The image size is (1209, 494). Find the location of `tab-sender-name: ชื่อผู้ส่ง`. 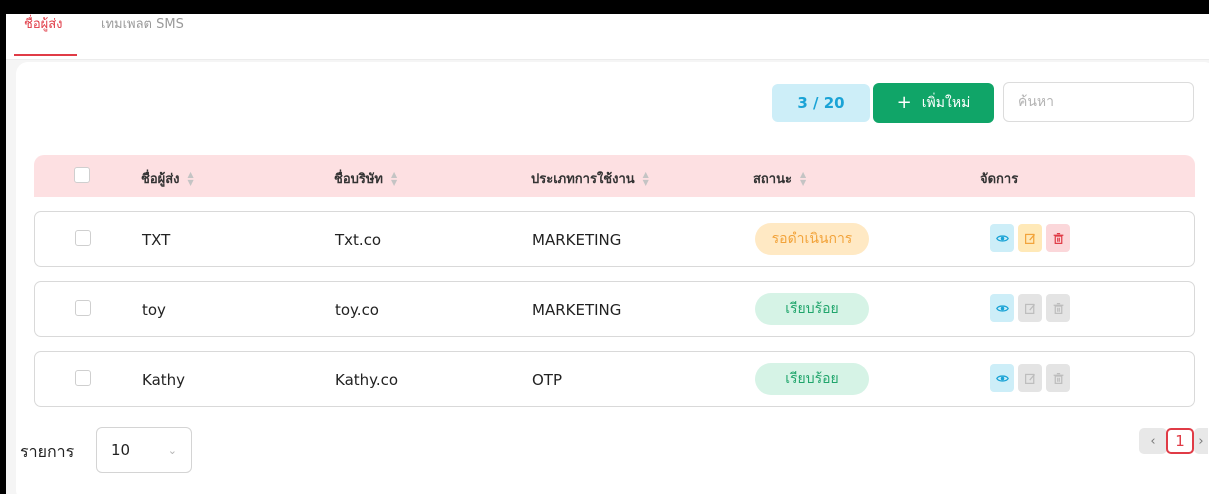

tab-sender-name: ชื่อผู้ส่ง is located at coordinates (45, 37).